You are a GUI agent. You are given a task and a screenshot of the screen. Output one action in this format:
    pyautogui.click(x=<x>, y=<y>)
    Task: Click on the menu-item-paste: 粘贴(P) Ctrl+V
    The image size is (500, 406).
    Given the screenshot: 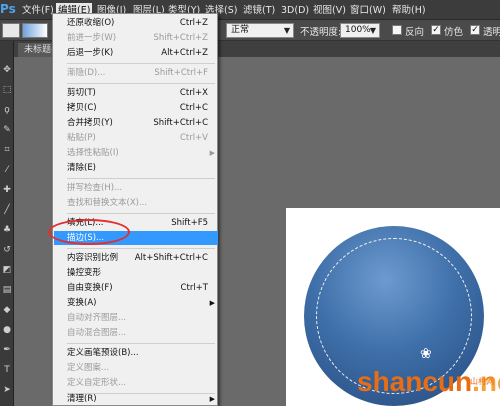 What is the action you would take?
    pyautogui.click(x=136, y=138)
    